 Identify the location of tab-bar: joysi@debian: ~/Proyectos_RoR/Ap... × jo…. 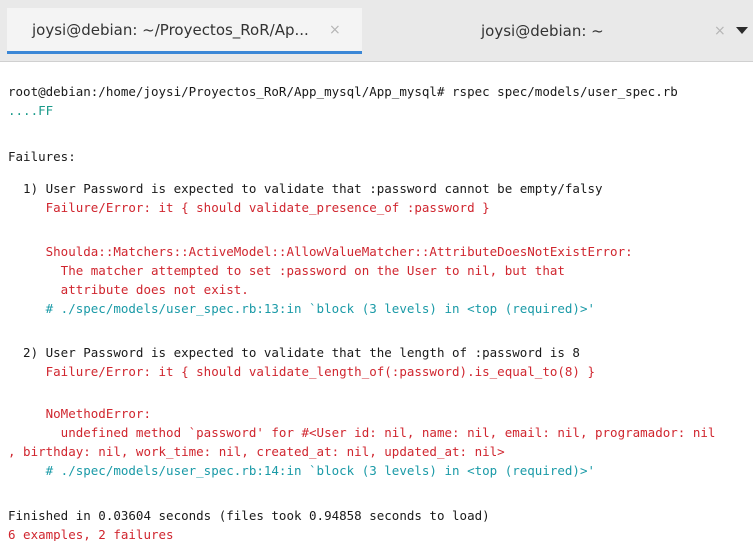
(376, 31).